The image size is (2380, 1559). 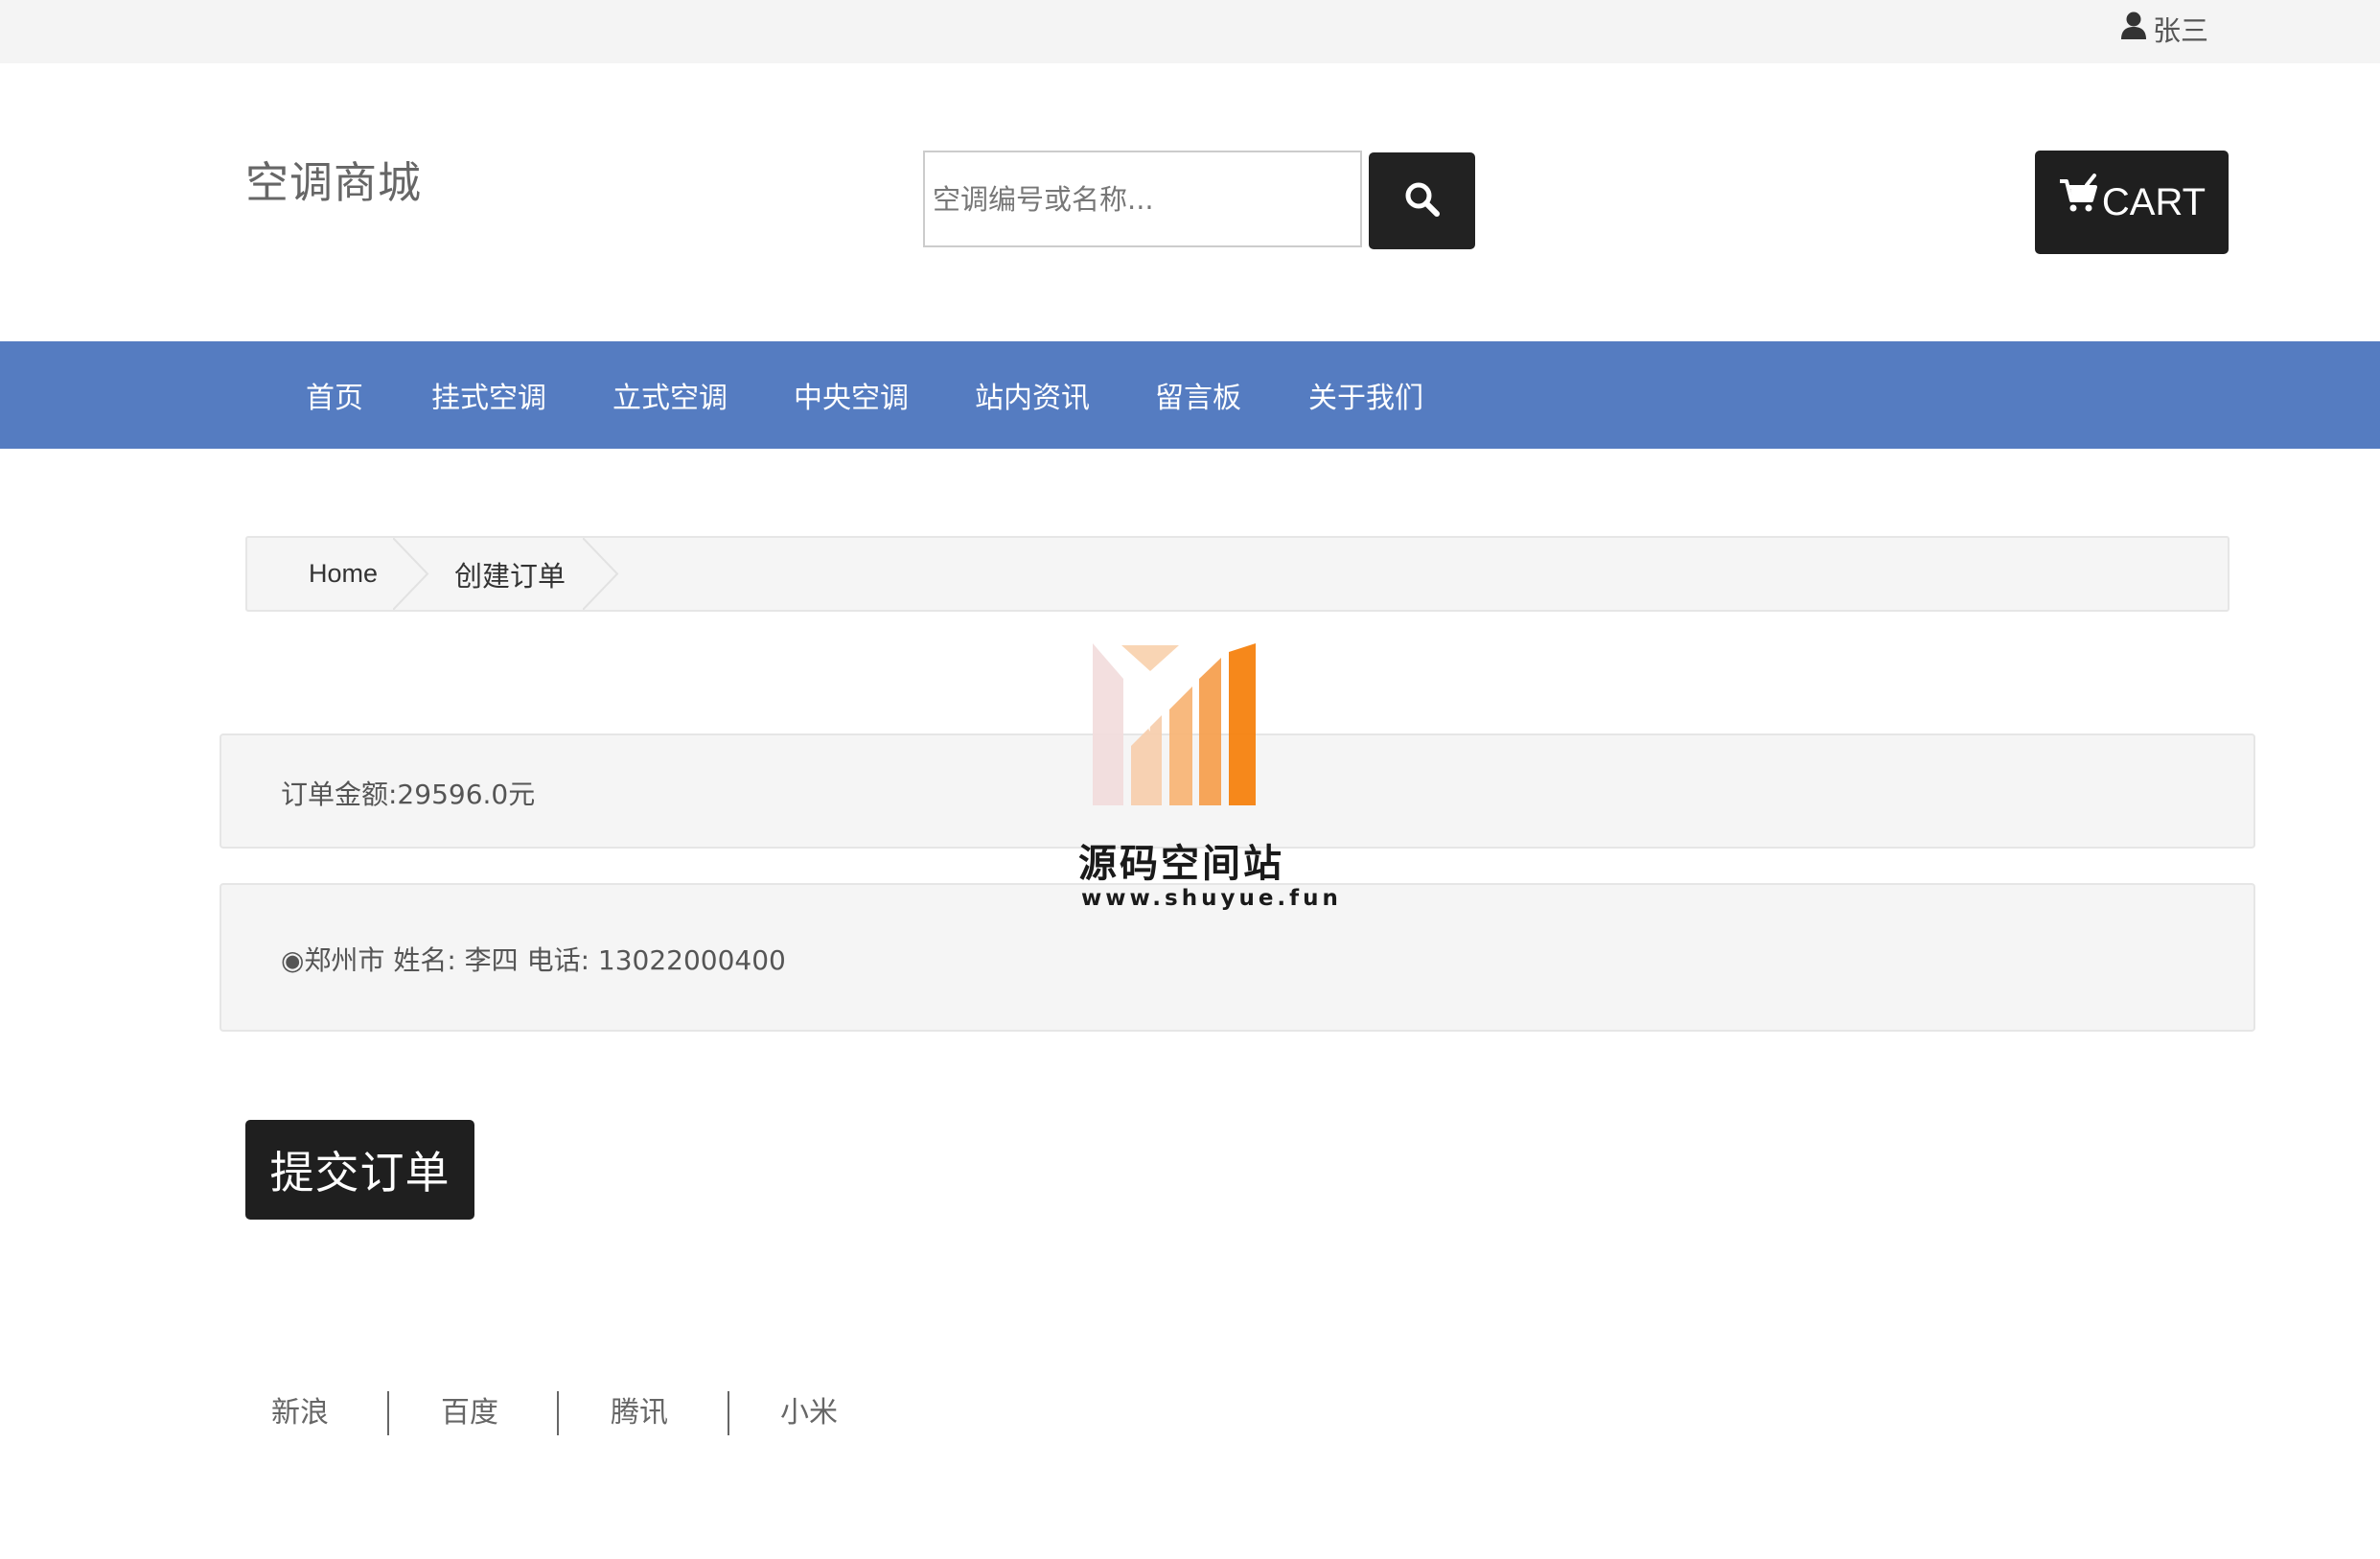 What do you see at coordinates (852, 395) in the screenshot?
I see `nav-item-central-ac: 中央空调` at bounding box center [852, 395].